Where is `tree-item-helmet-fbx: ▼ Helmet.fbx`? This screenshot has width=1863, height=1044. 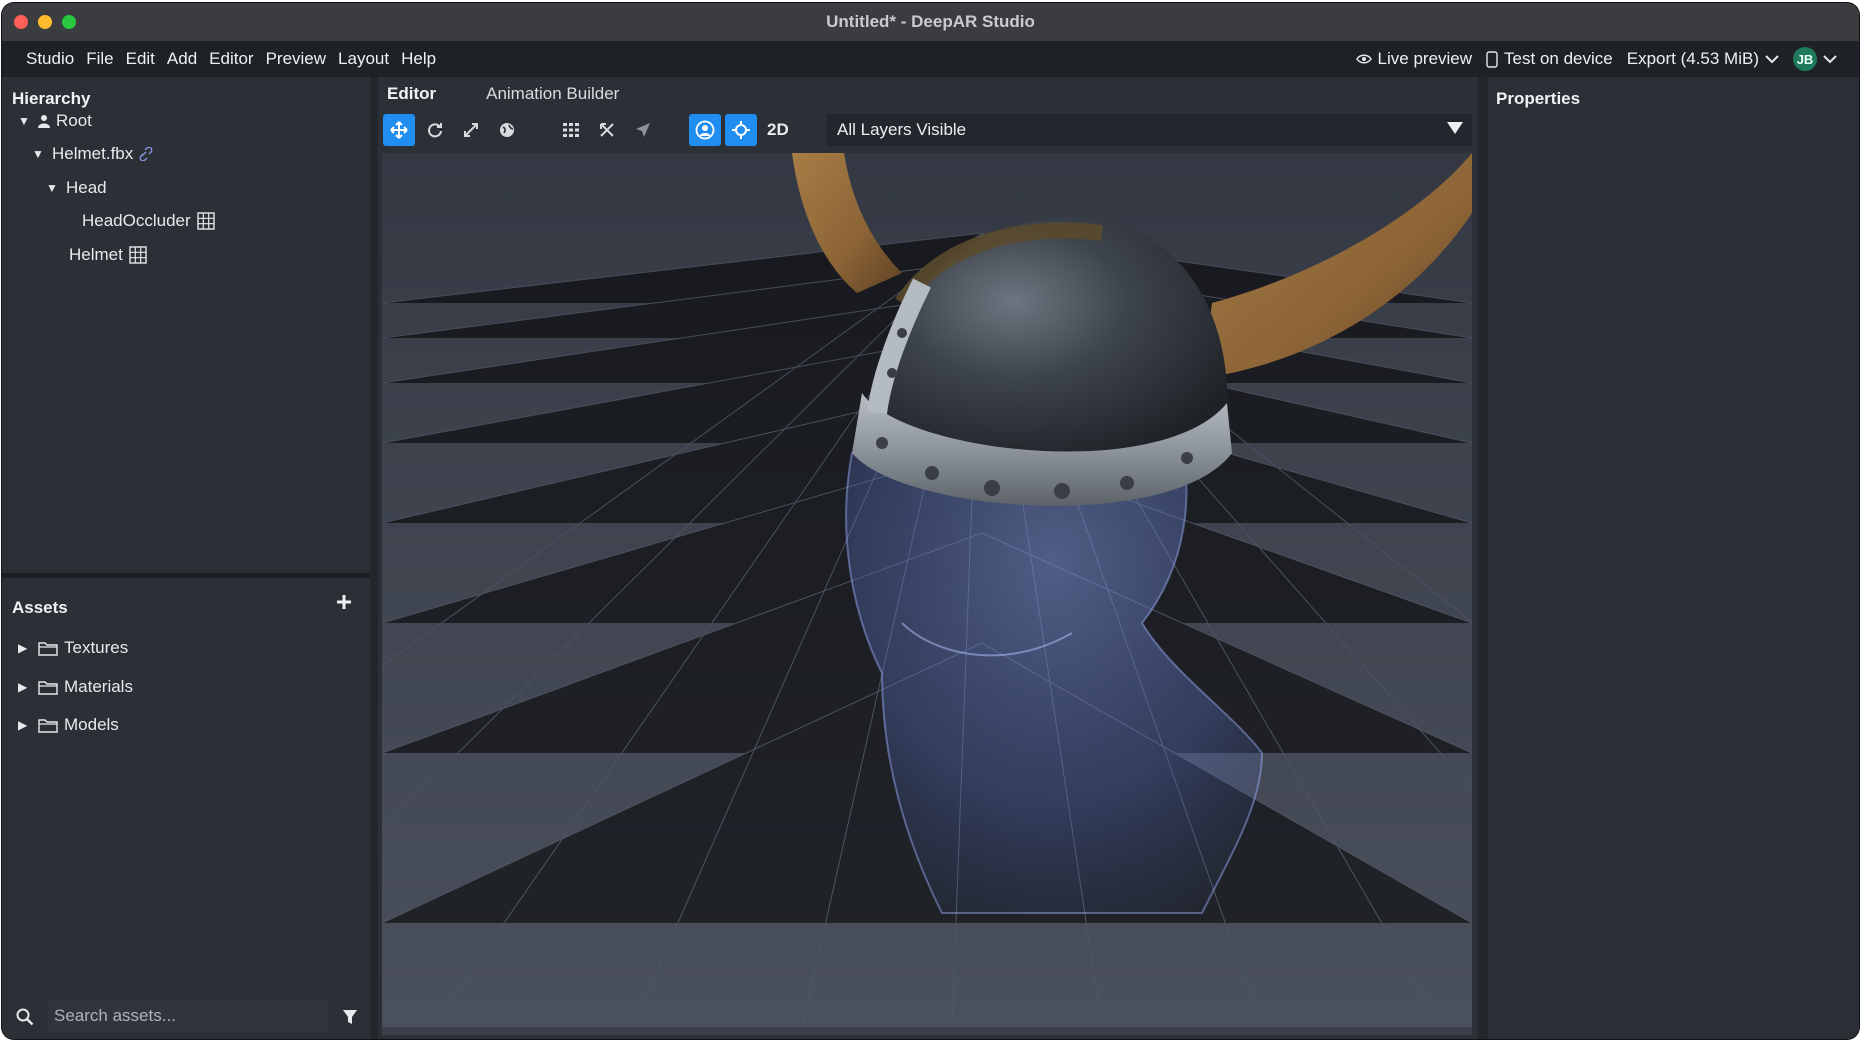
tree-item-helmet-fbx: ▼ Helmet.fbx is located at coordinates (93, 154).